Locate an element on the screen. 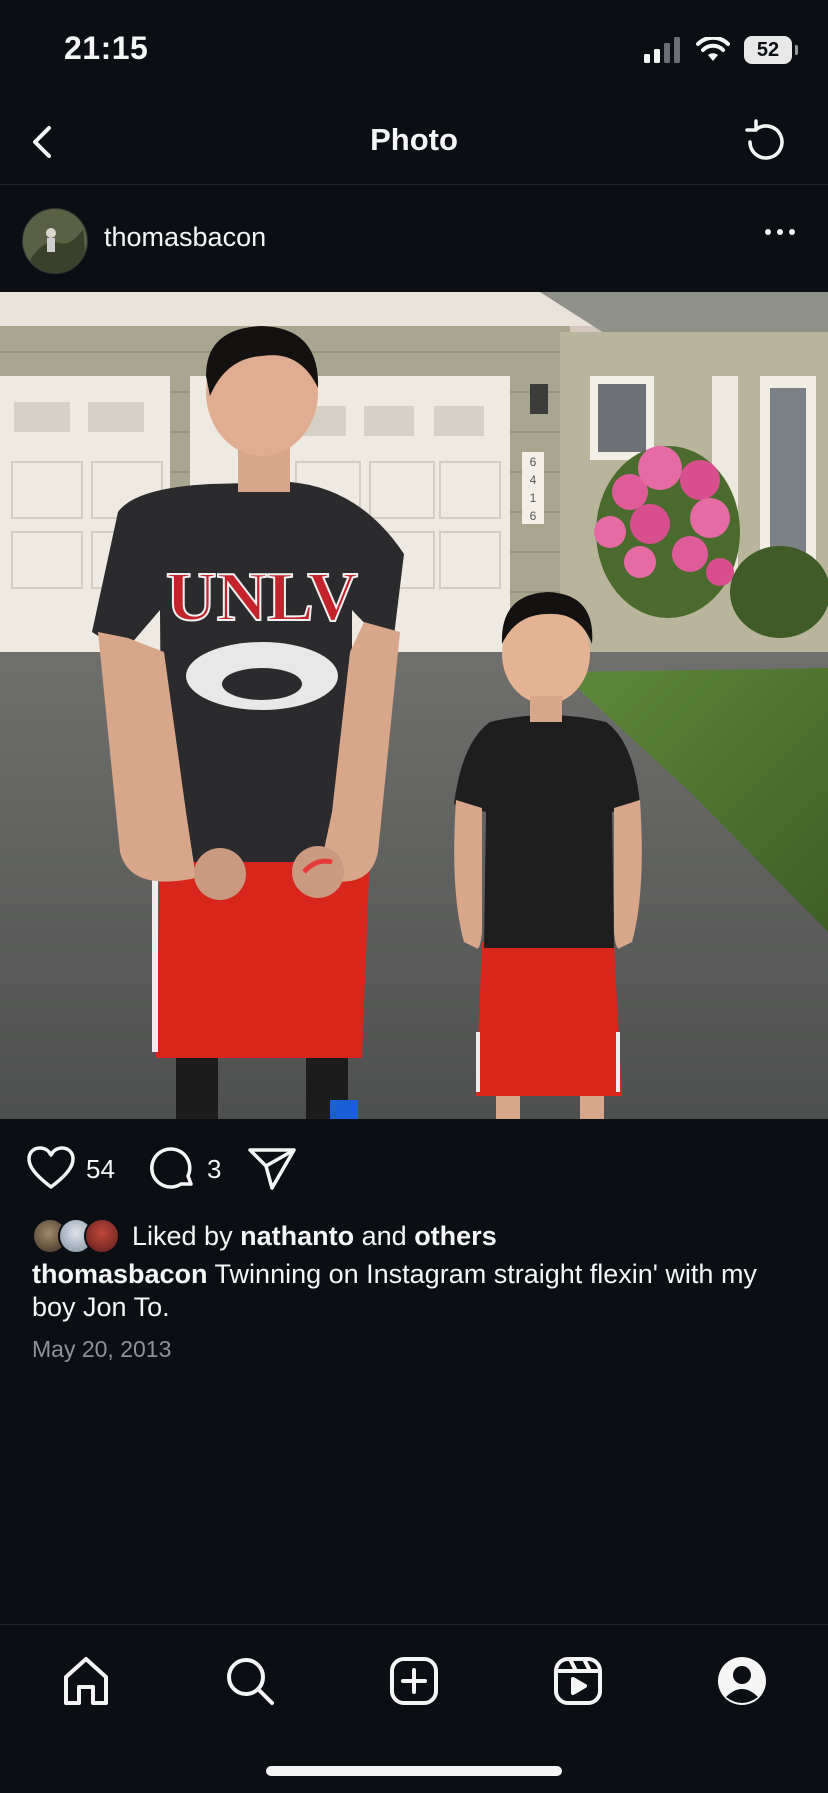 The width and height of the screenshot is (828, 1793). shirt-logo-text: UNLV is located at coordinates (262, 597).